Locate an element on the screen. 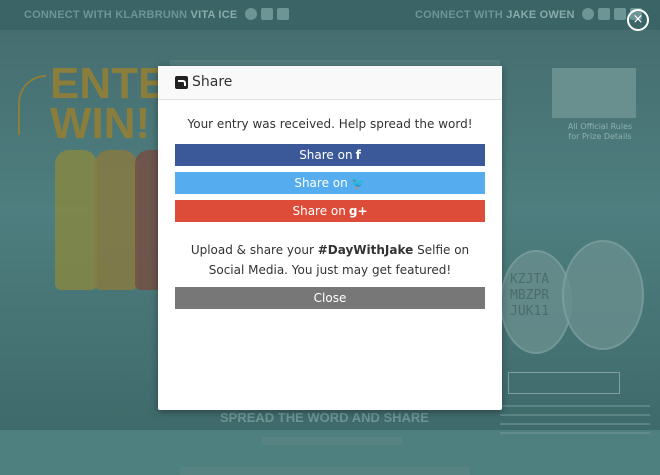 The height and width of the screenshot is (475, 660). share-facebook-button: Share on f is located at coordinates (330, 155).